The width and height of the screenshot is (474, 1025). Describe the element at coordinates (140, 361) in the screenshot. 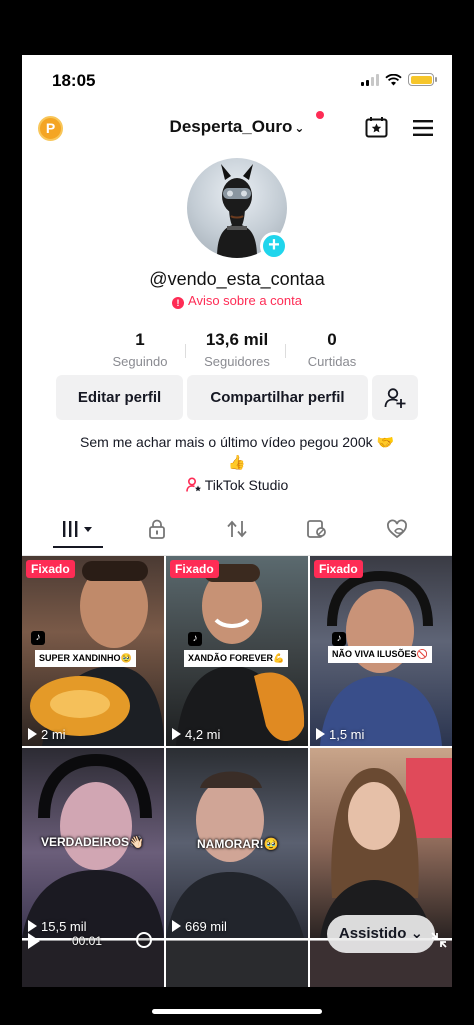

I see `following-label: Seguindo` at that location.